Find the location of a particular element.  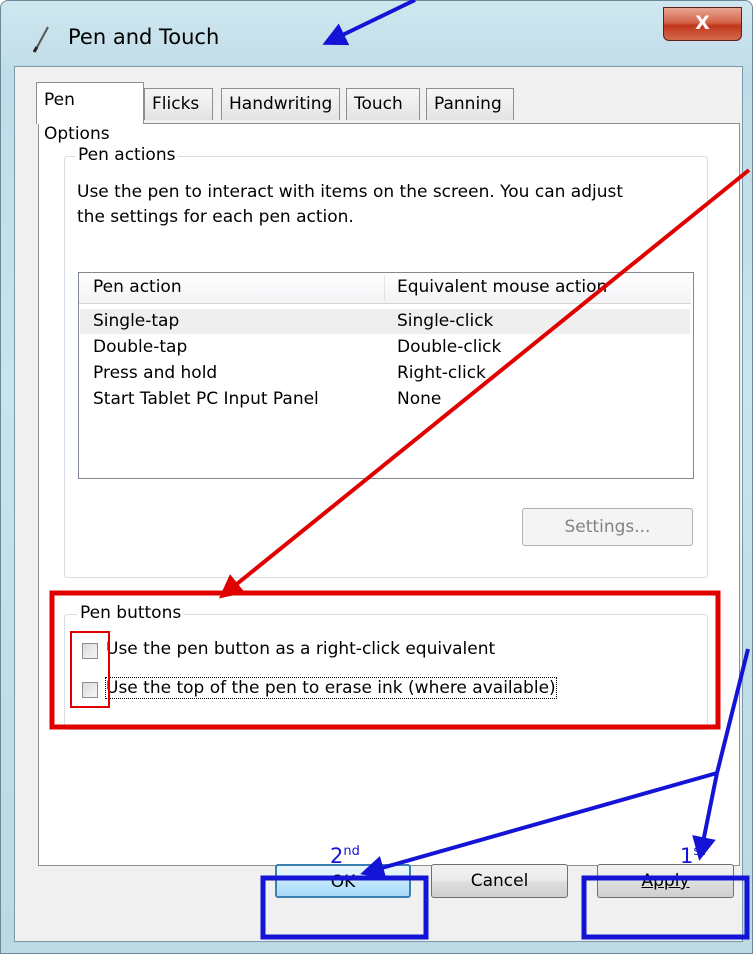

cancel-button: Cancel is located at coordinates (499, 881).